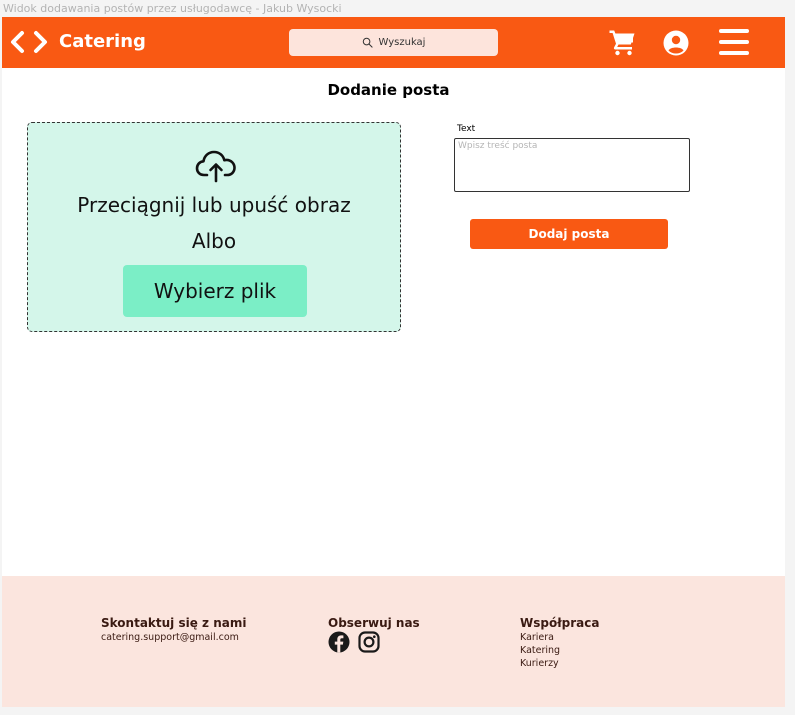  I want to click on post-text-label: Text, so click(466, 129).